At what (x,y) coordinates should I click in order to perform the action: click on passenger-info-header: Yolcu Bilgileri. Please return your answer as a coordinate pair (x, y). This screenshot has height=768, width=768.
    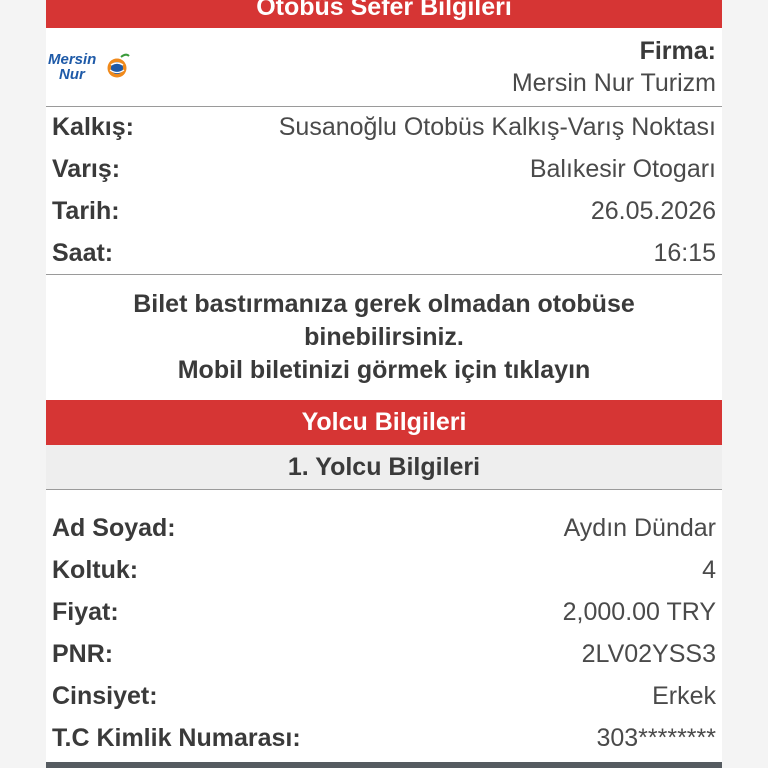
    Looking at the image, I should click on (384, 422).